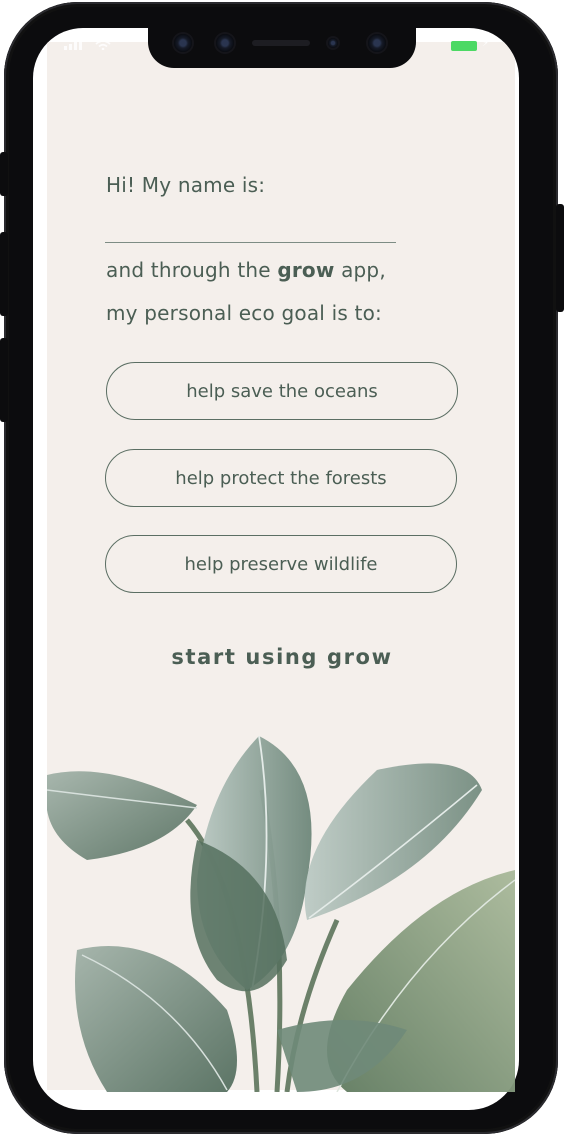  Describe the element at coordinates (464, 46) in the screenshot. I see `battery-icon` at that location.